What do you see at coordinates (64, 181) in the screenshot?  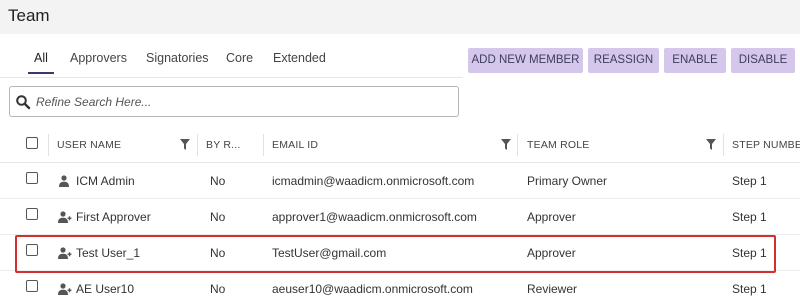 I see `person-icon` at bounding box center [64, 181].